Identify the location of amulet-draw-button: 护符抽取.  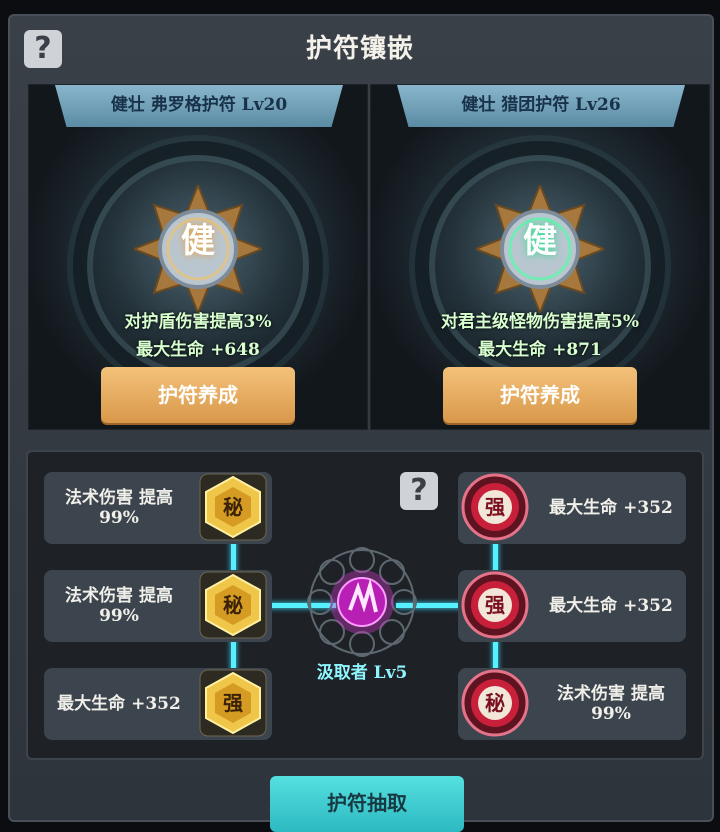
(367, 804).